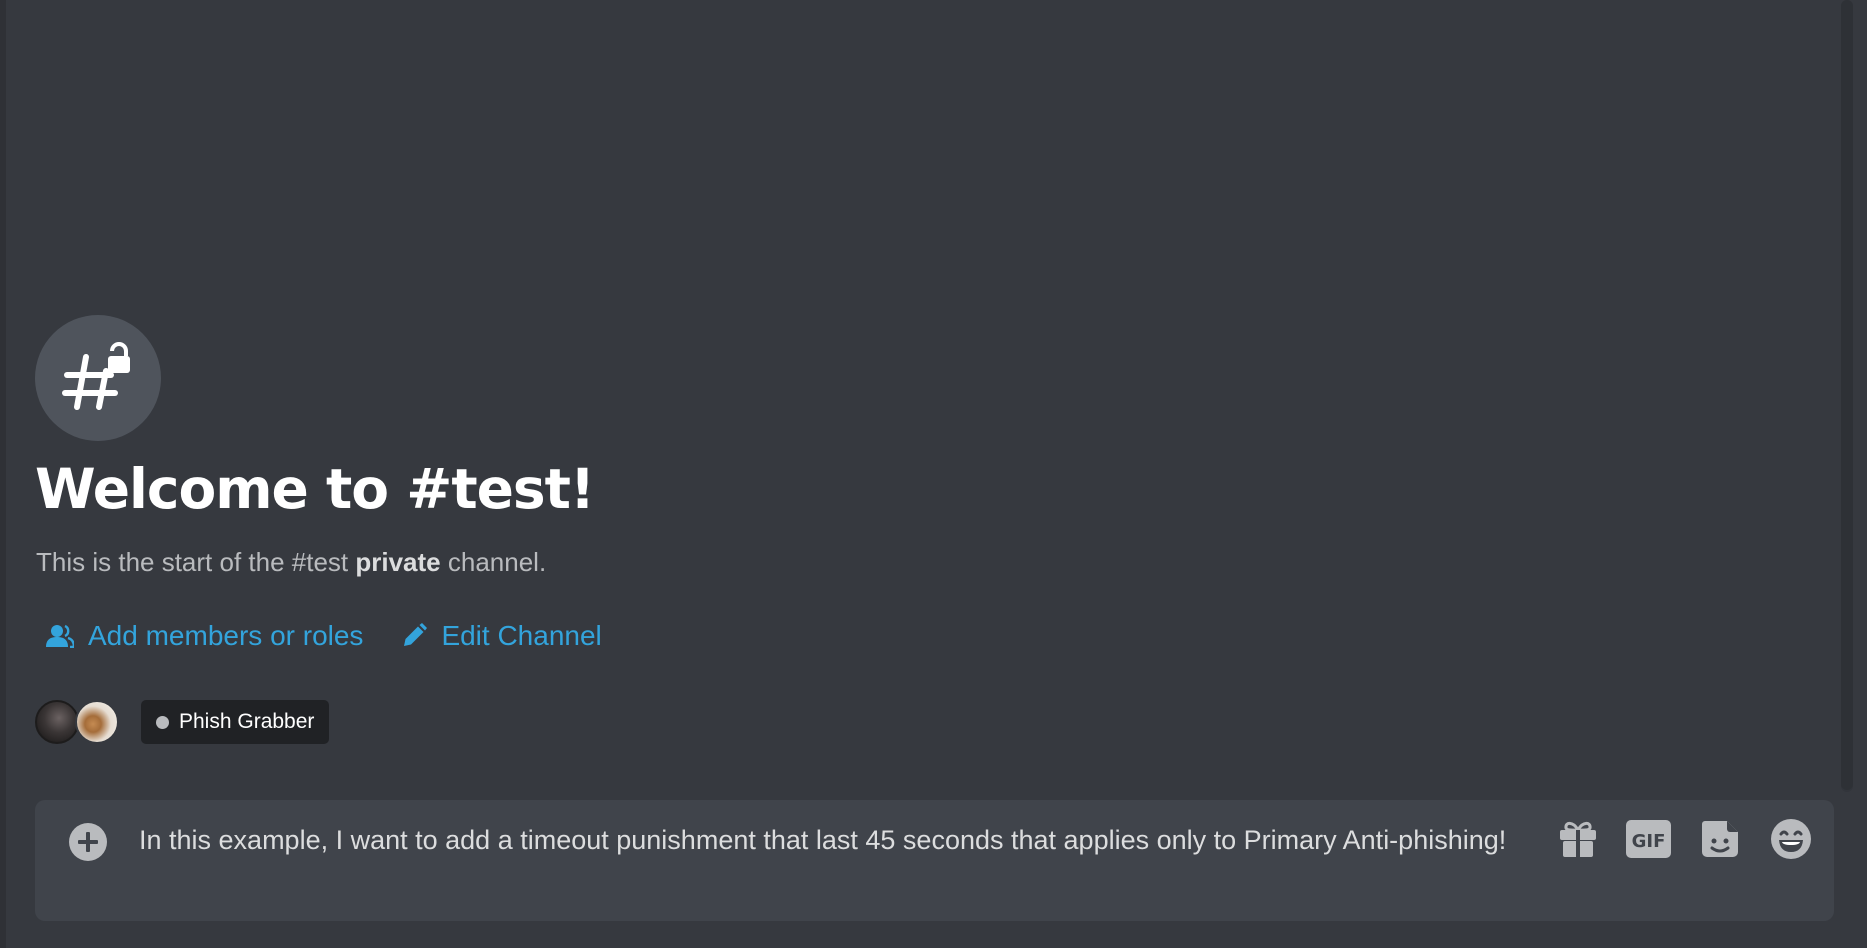 This screenshot has height=948, width=1867. I want to click on status-dot, so click(162, 722).